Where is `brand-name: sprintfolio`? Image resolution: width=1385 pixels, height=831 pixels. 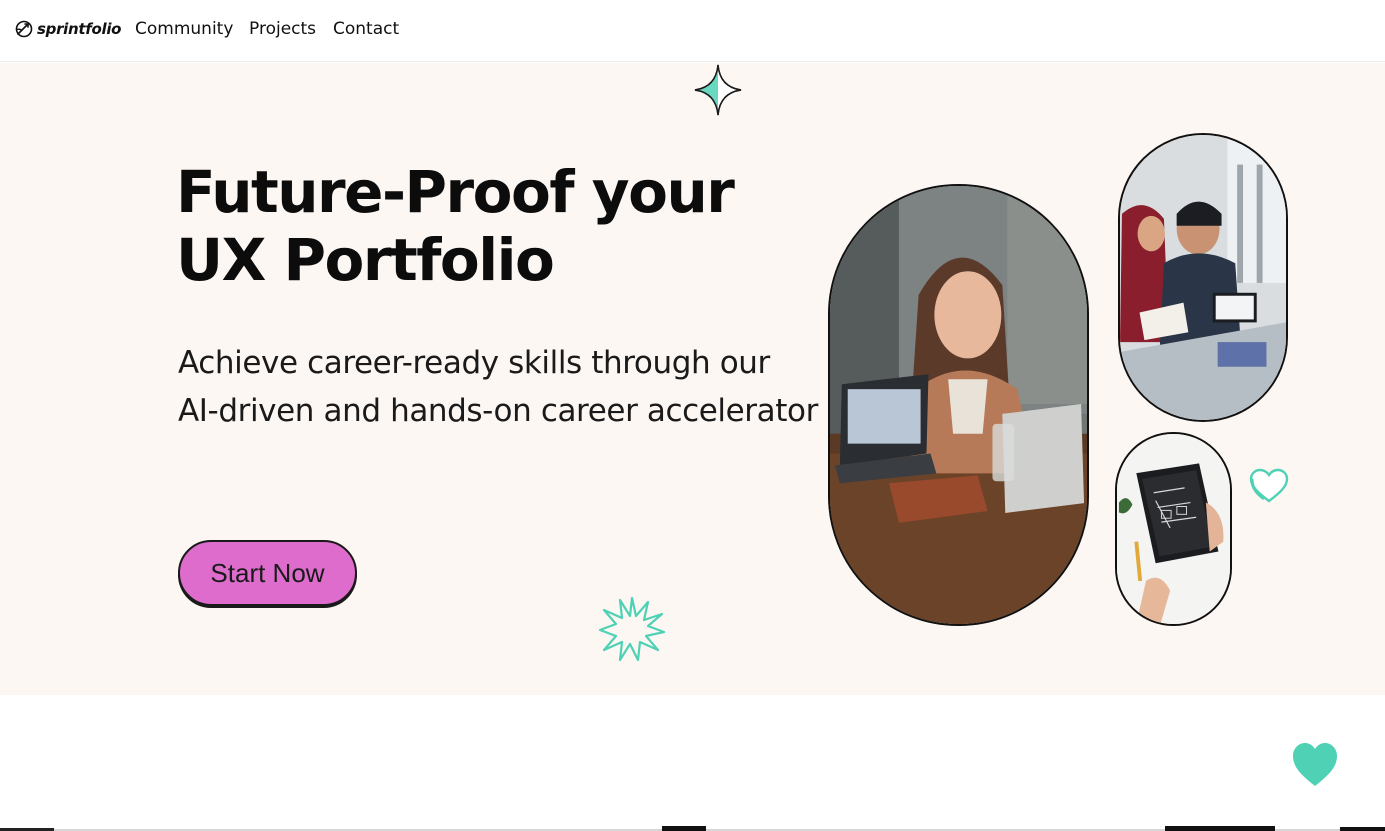 brand-name: sprintfolio is located at coordinates (79, 29).